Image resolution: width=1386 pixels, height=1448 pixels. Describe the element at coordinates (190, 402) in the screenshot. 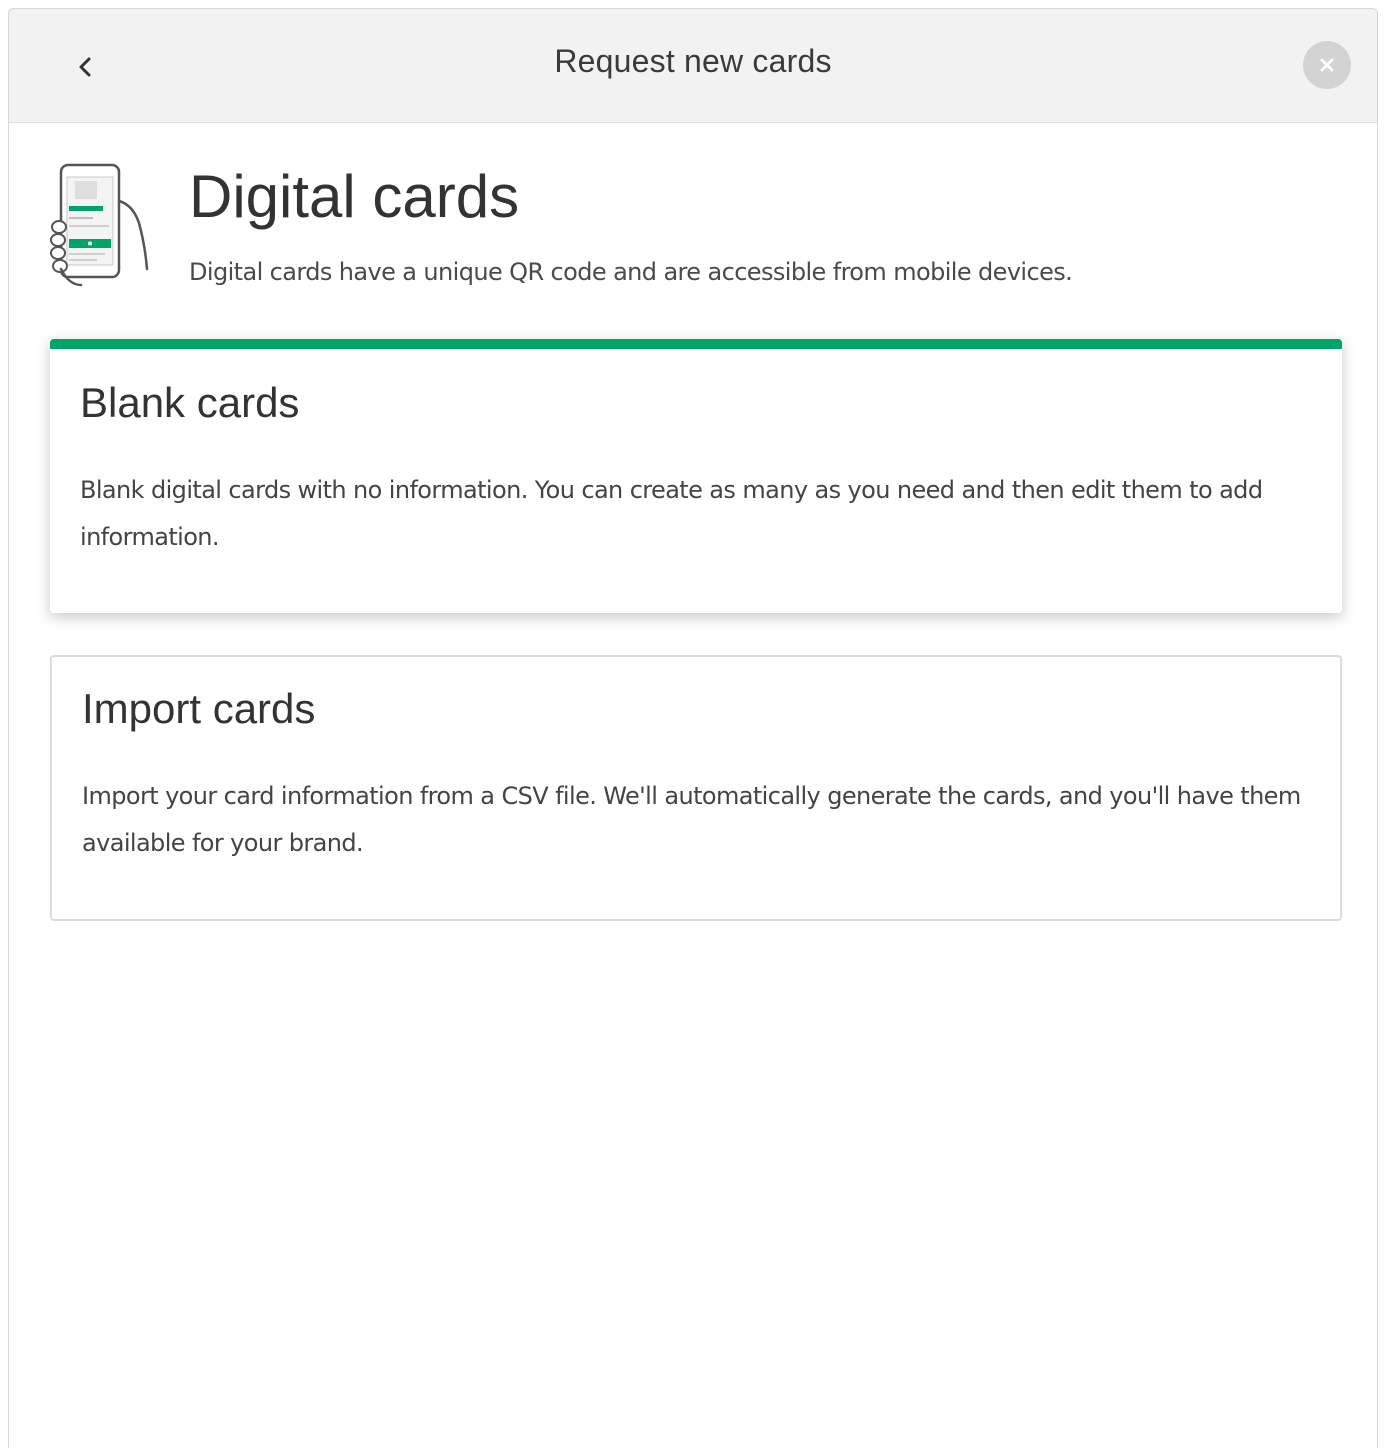

I see `option-title: Blank cards` at that location.